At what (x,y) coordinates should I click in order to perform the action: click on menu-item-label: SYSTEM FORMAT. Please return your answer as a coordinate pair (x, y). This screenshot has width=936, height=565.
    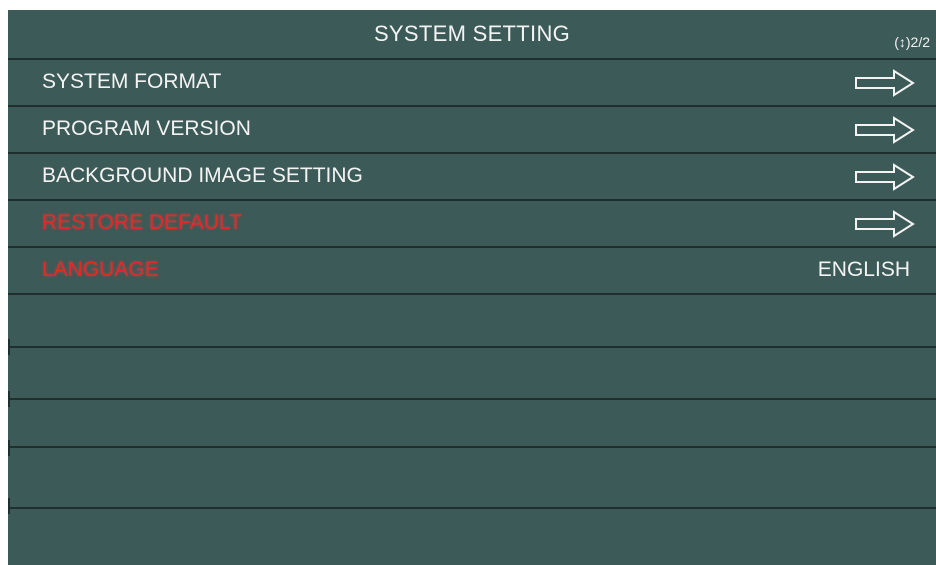
    Looking at the image, I should click on (132, 81).